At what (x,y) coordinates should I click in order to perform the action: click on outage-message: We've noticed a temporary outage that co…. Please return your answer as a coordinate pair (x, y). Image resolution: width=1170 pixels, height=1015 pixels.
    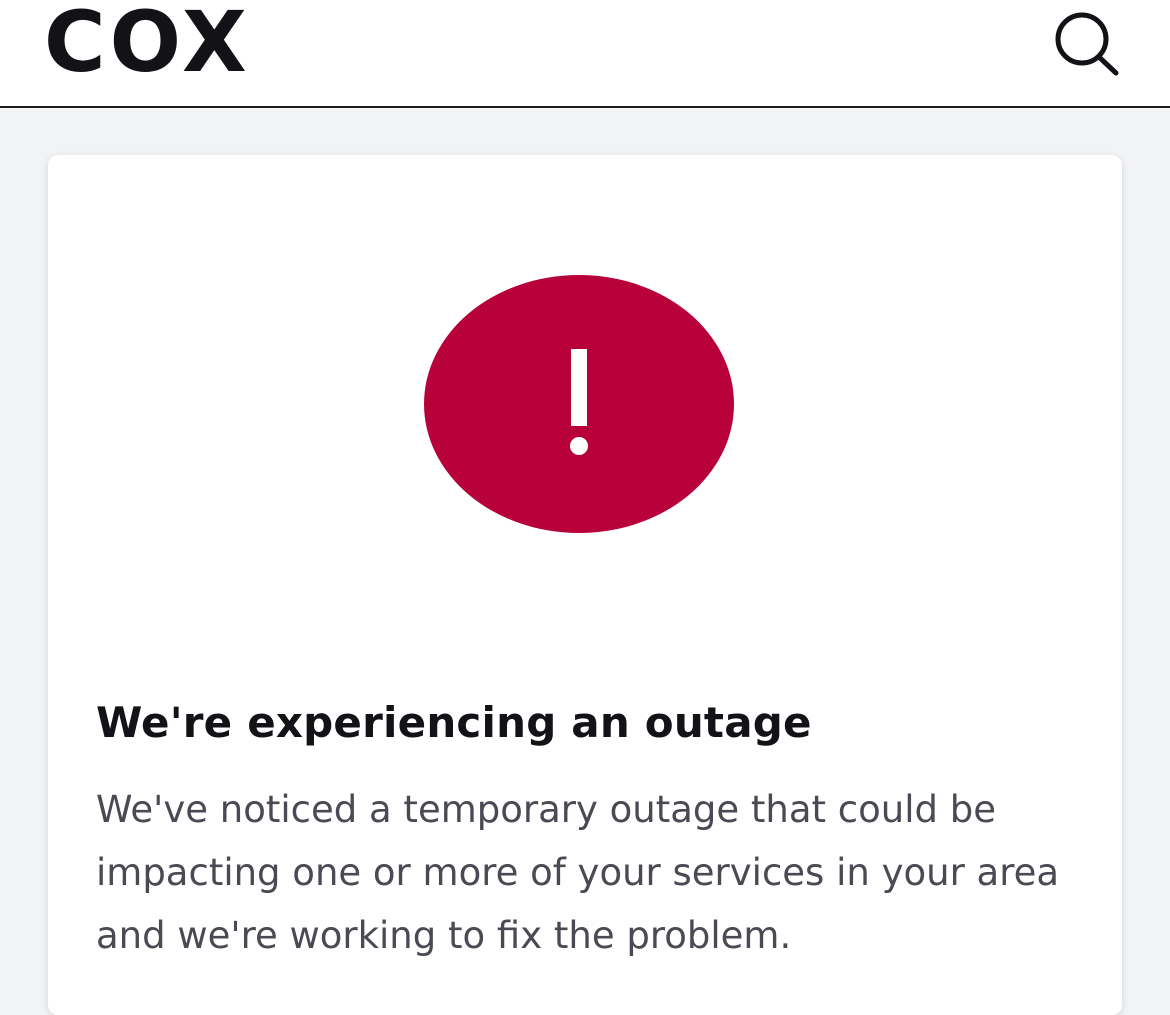
    Looking at the image, I should click on (578, 872).